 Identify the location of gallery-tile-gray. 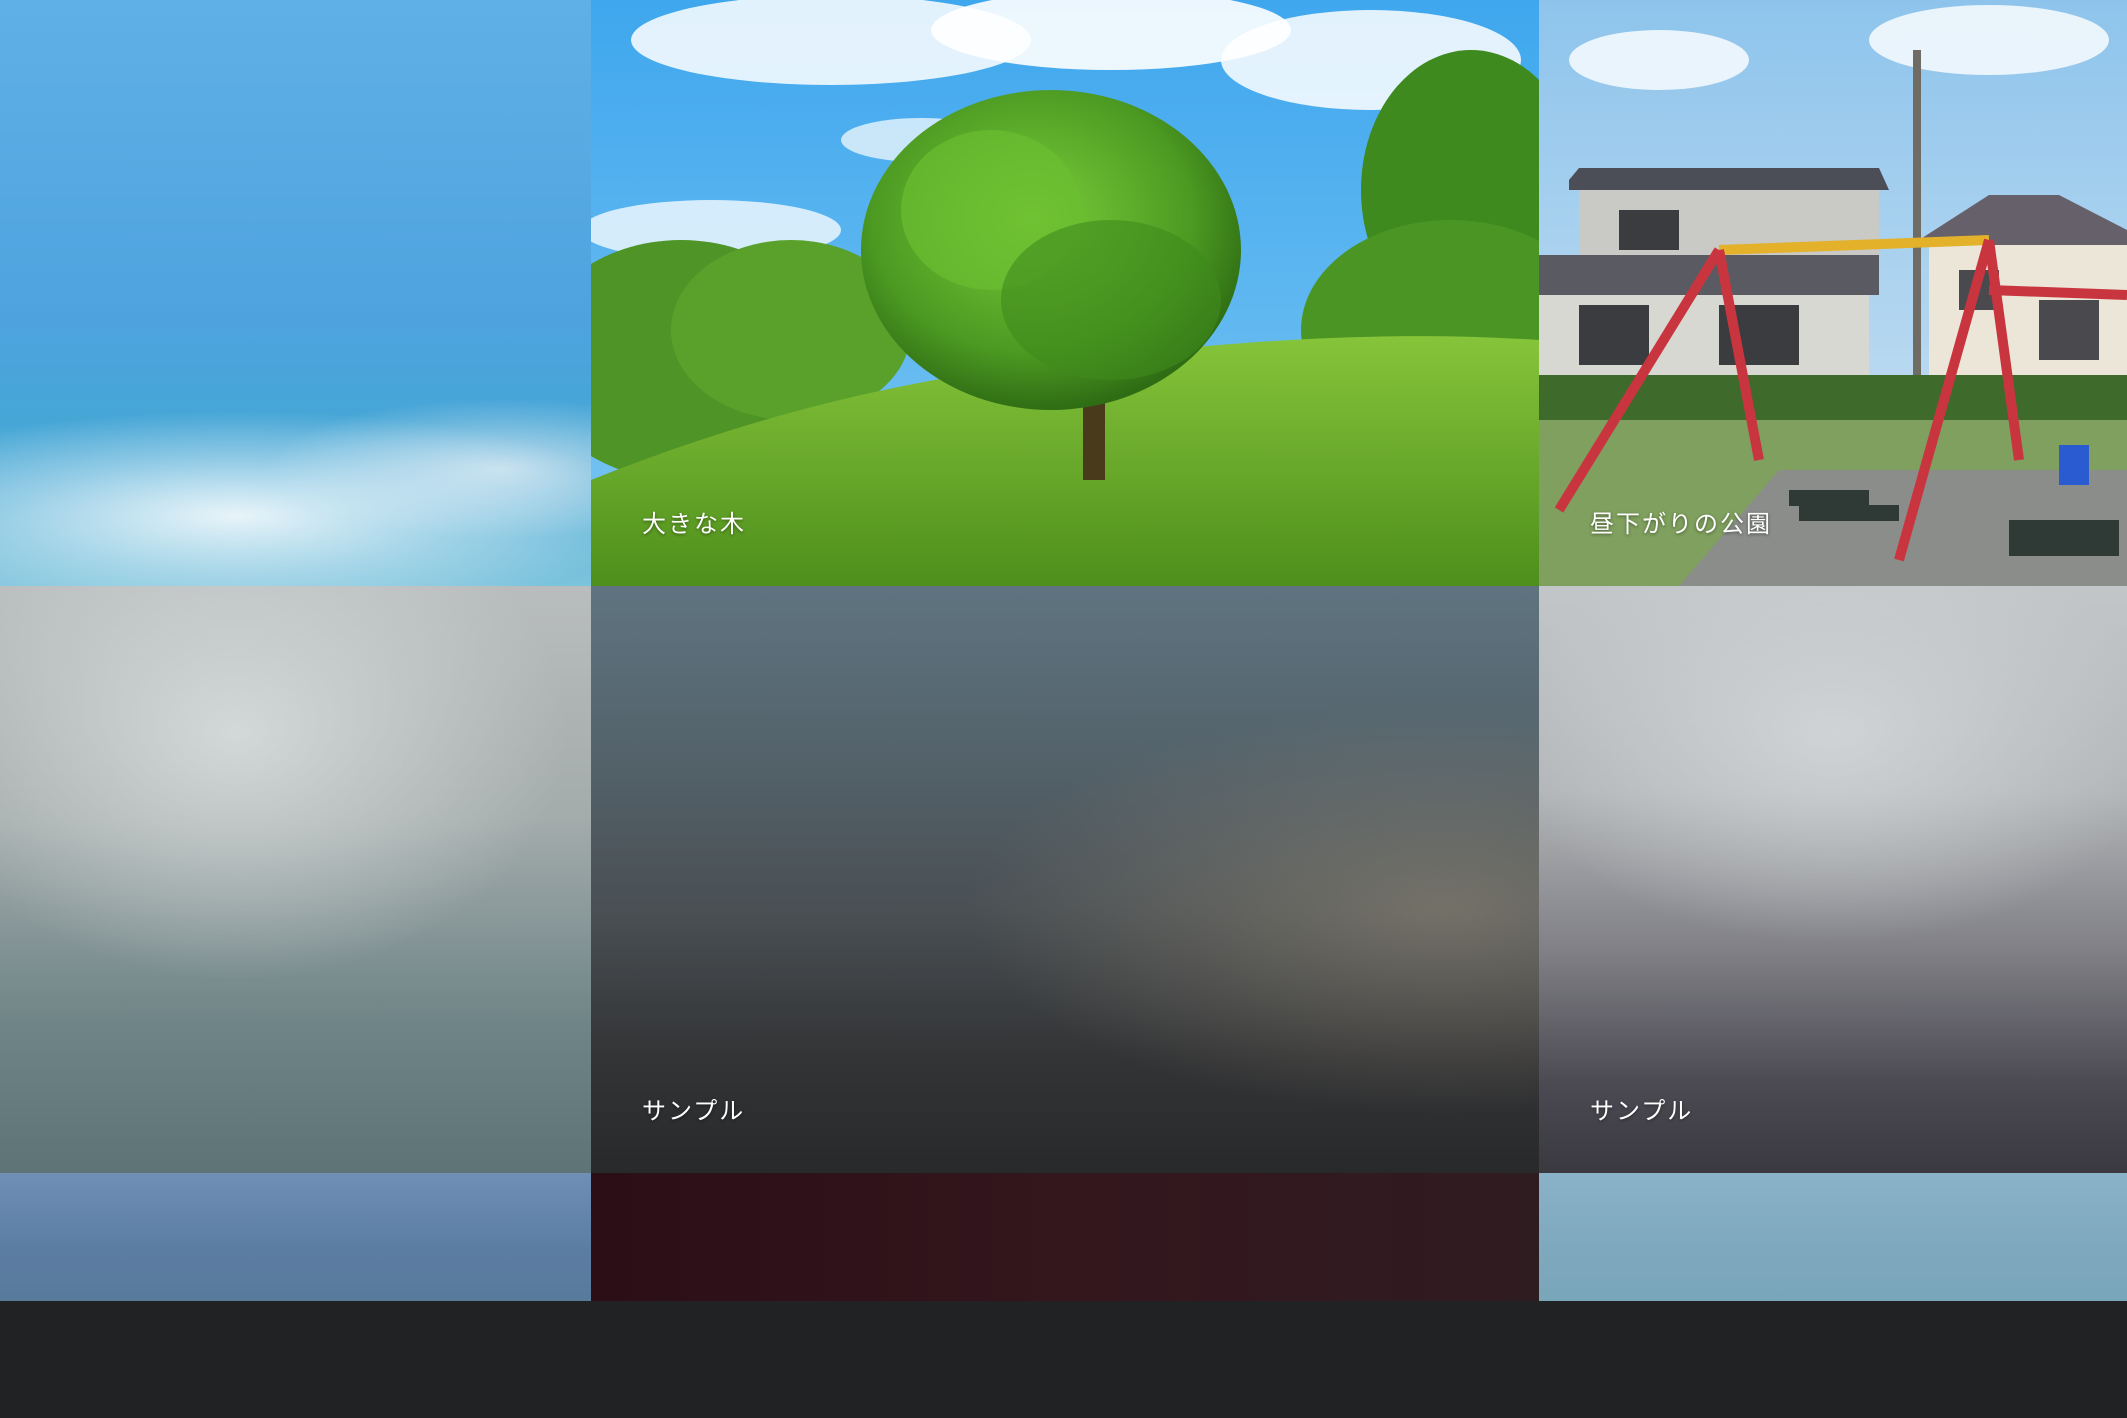
(295, 879).